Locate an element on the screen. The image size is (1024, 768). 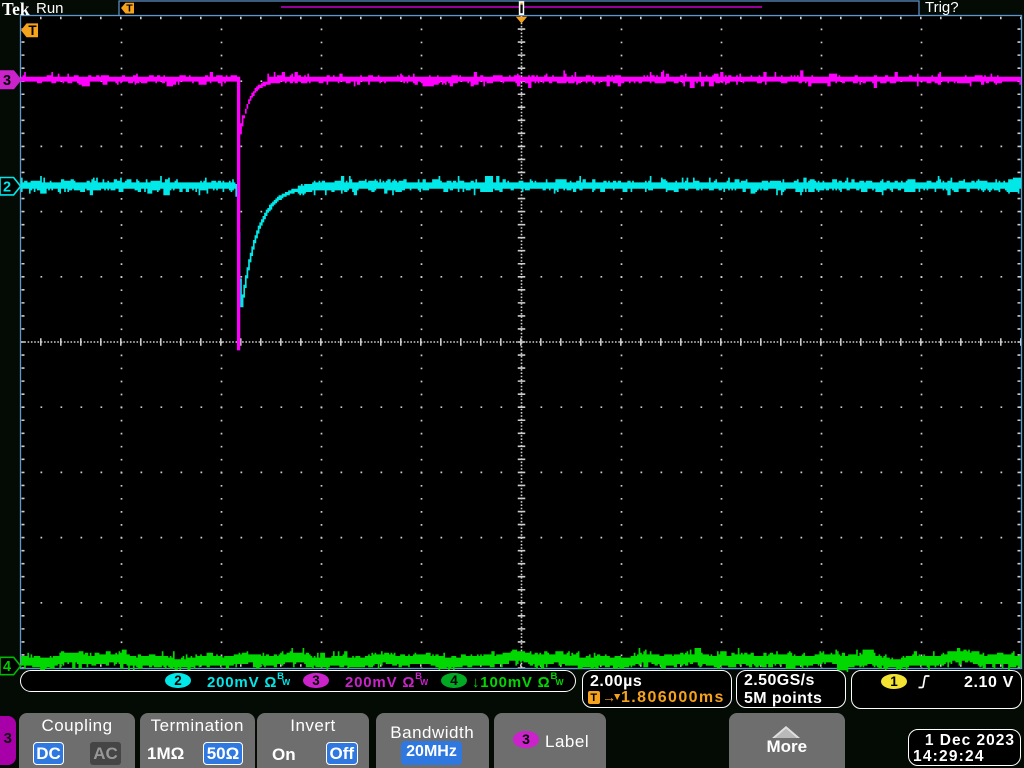
svg-text: 3 is located at coordinates (7, 81).